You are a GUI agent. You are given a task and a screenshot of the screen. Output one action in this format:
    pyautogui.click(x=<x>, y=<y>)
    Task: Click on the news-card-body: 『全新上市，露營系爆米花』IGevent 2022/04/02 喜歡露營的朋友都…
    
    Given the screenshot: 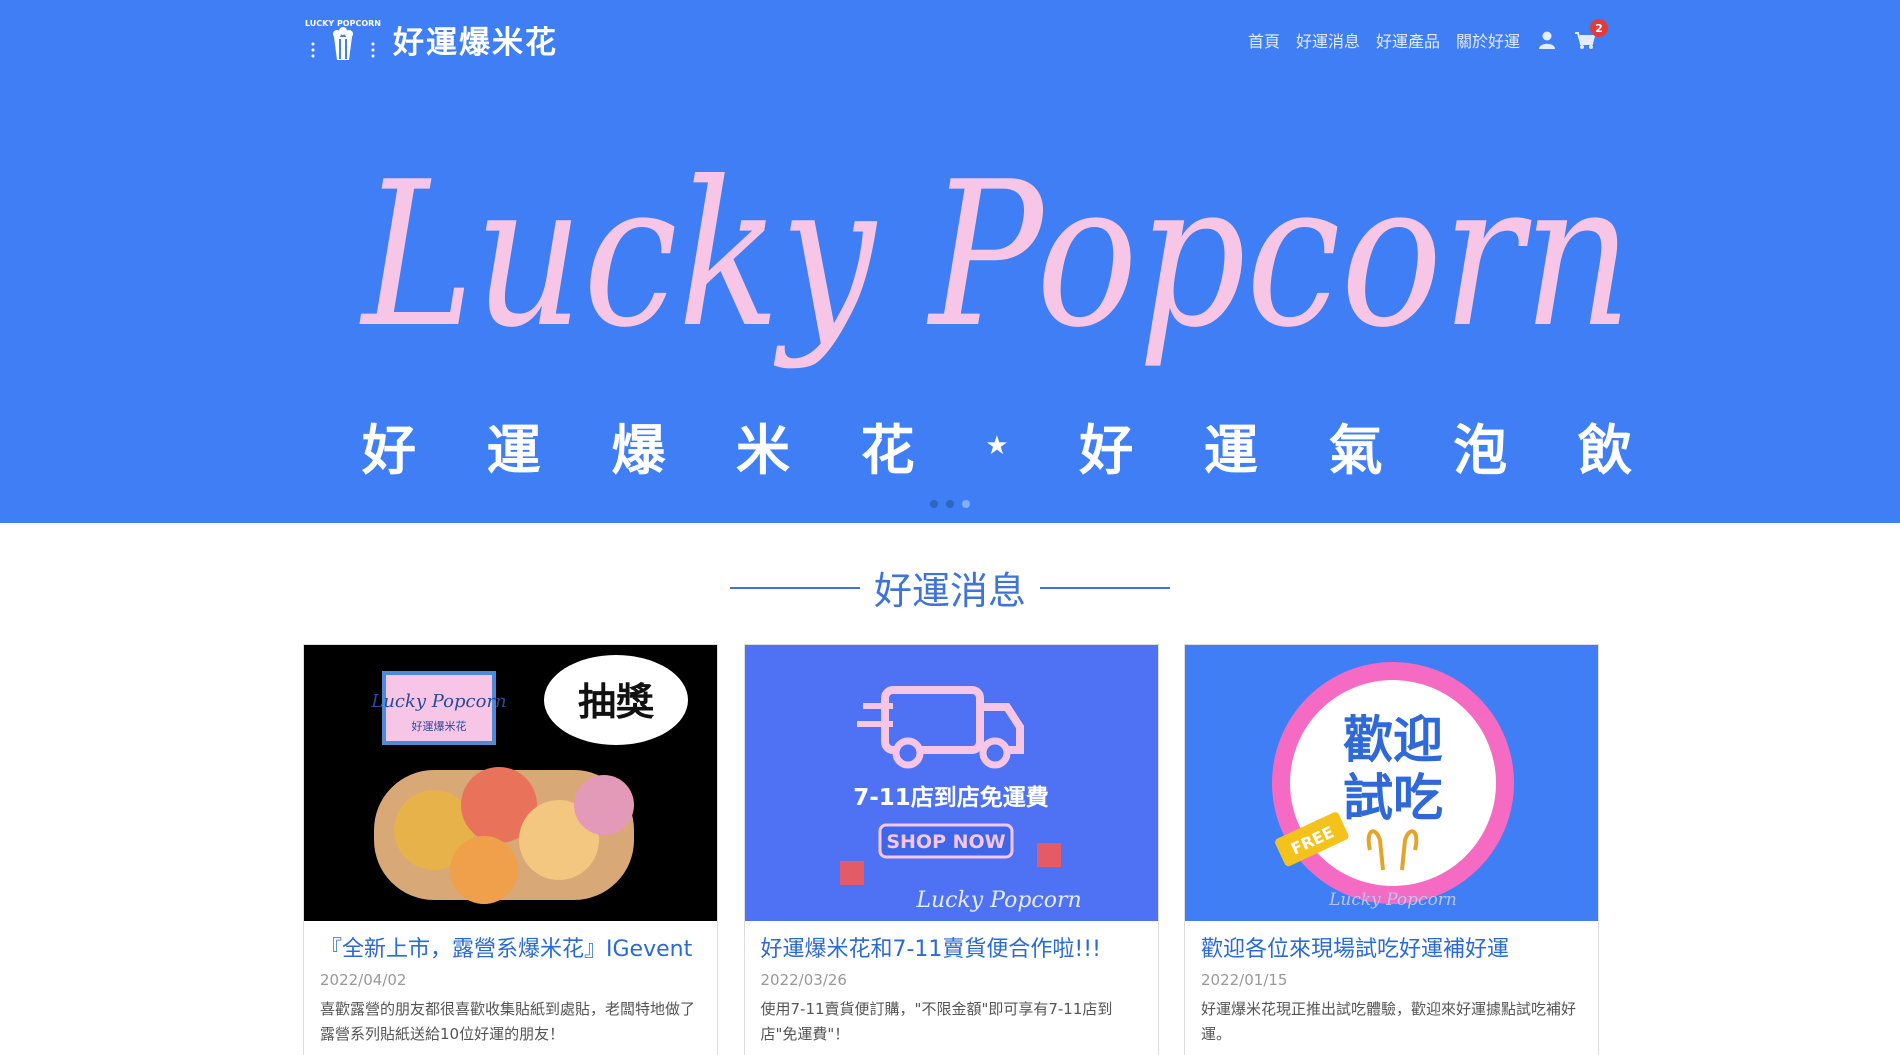 What is the action you would take?
    pyautogui.click(x=510, y=988)
    